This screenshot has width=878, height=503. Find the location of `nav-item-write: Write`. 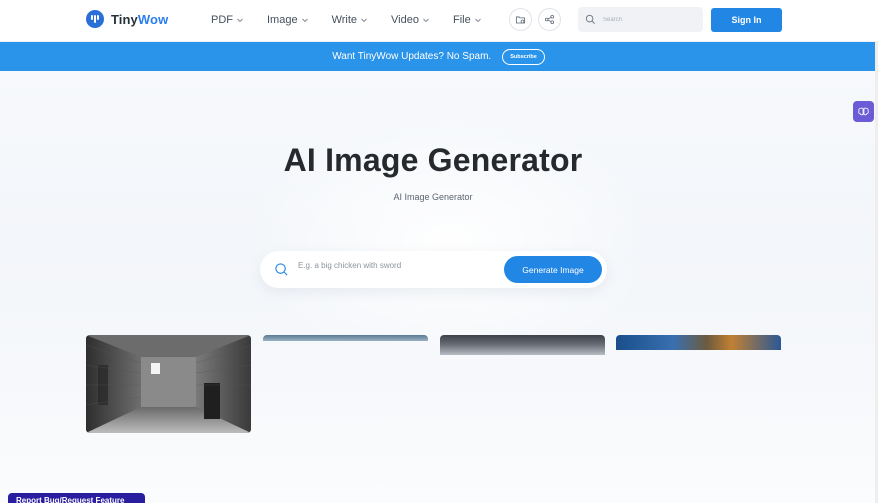

nav-item-write: Write is located at coordinates (350, 20).